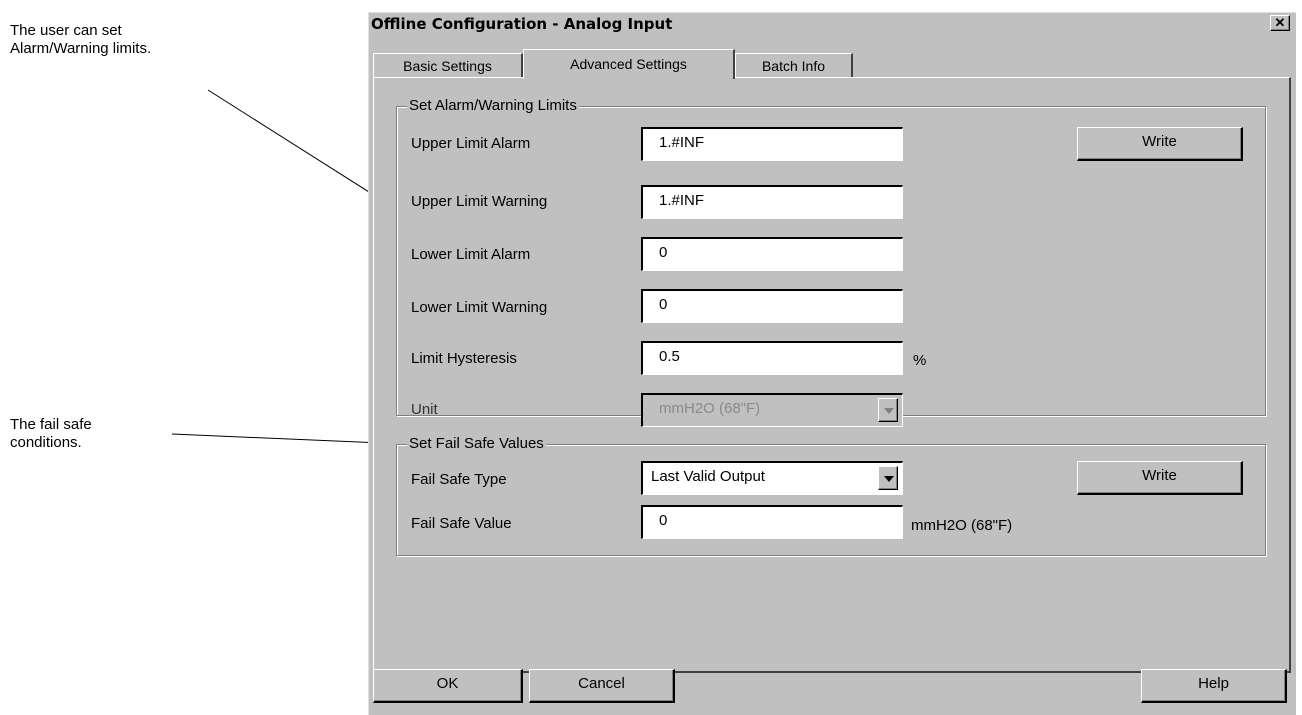 Image resolution: width=1302 pixels, height=715 pixels. What do you see at coordinates (708, 476) in the screenshot?
I see `fail-safe-type-value: Last Valid Output` at bounding box center [708, 476].